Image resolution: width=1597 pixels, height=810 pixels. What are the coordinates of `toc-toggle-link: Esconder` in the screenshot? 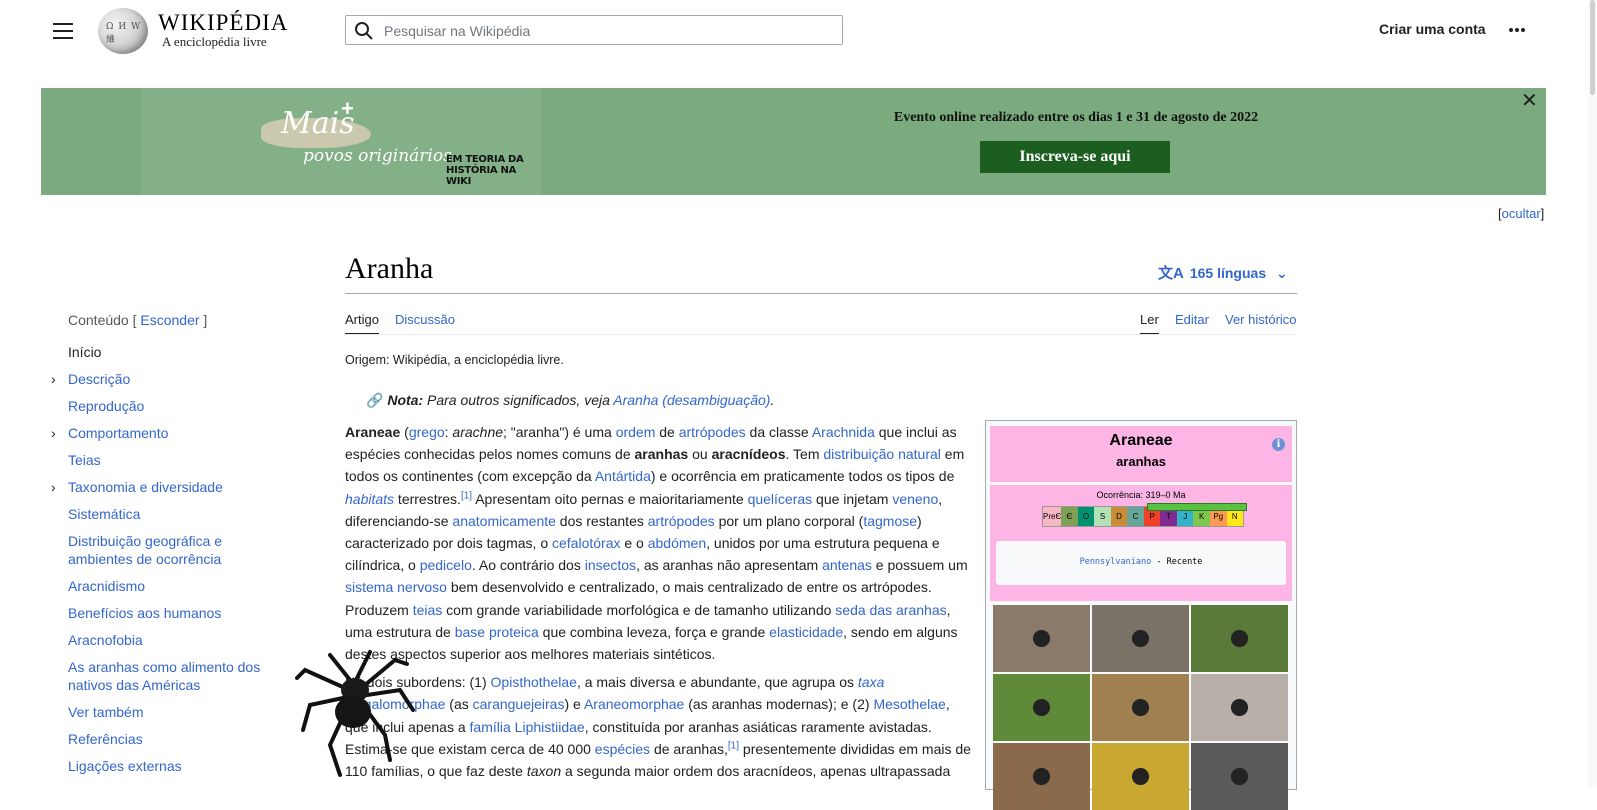 It's located at (169, 320).